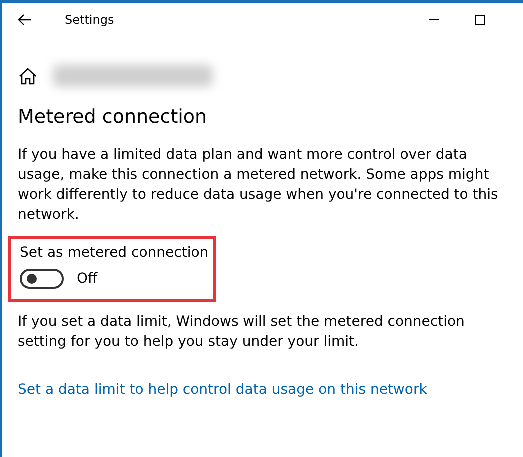  Describe the element at coordinates (42, 279) in the screenshot. I see `toggle-switch` at that location.